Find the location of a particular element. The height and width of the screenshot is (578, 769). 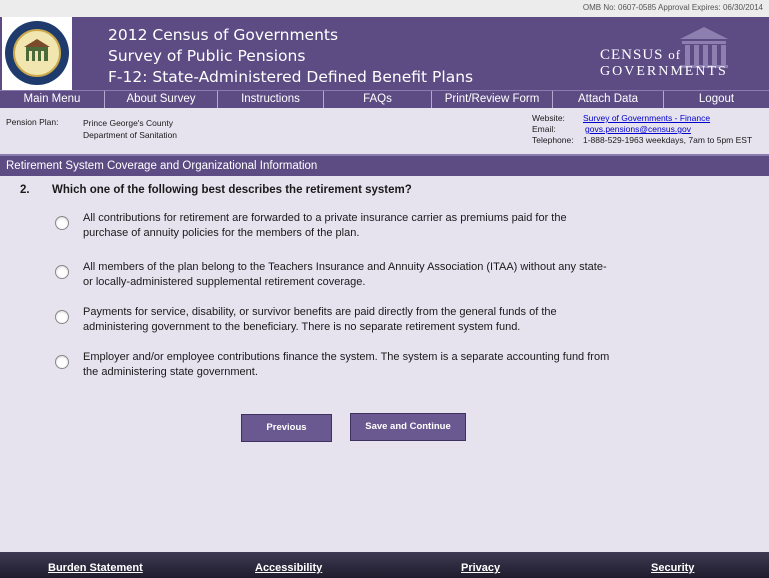

cog-governments-text: GOVERNMENTS is located at coordinates (664, 71).